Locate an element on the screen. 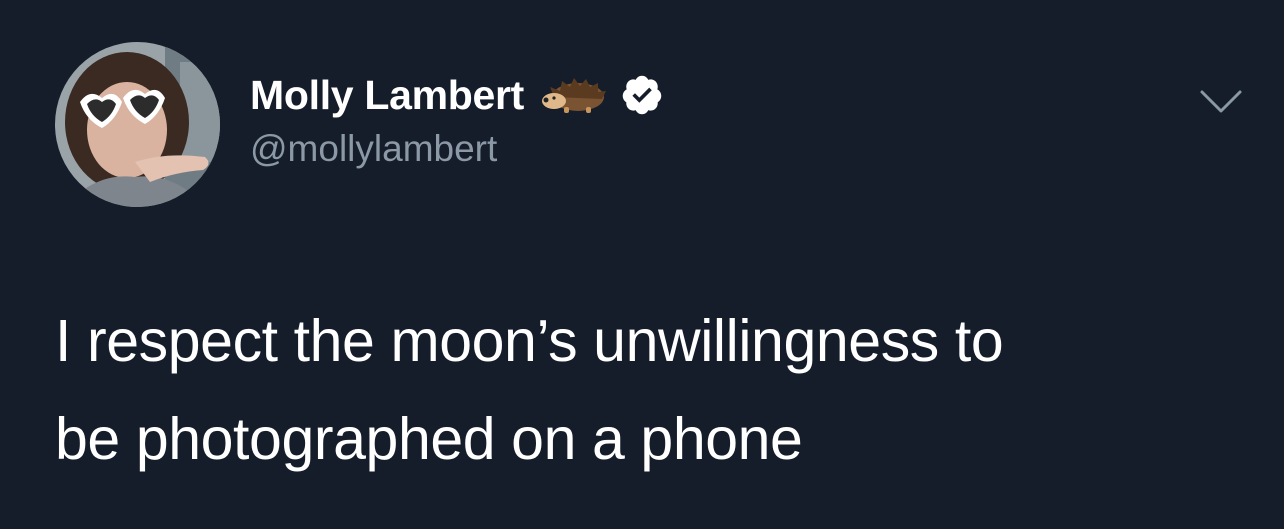  verified-badge-icon is located at coordinates (642, 95).